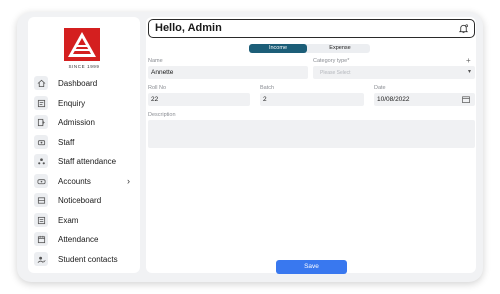 The image size is (500, 294). What do you see at coordinates (41, 200) in the screenshot?
I see `noticeboard-icon` at bounding box center [41, 200].